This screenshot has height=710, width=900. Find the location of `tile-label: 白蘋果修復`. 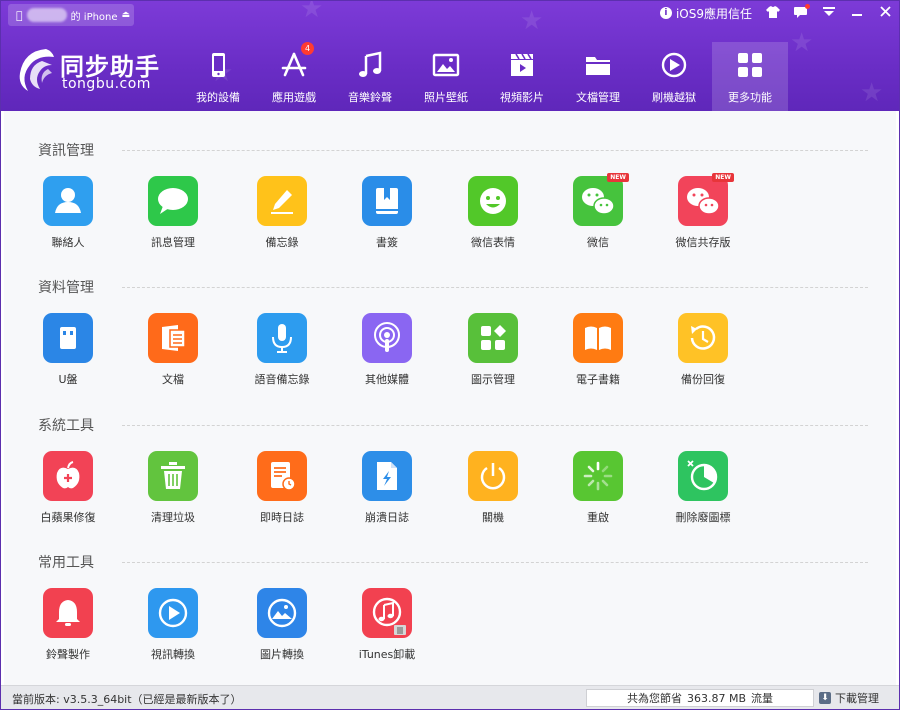

tile-label: 白蘋果修復 is located at coordinates (68, 517).